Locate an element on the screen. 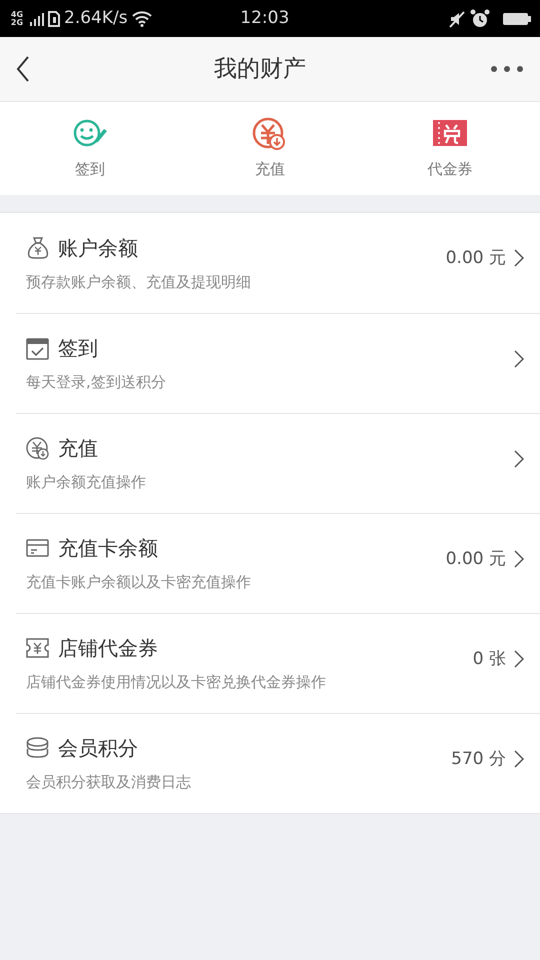  list-row: 会员积分 会员积分获取及消费日志 570 分 is located at coordinates (278, 763).